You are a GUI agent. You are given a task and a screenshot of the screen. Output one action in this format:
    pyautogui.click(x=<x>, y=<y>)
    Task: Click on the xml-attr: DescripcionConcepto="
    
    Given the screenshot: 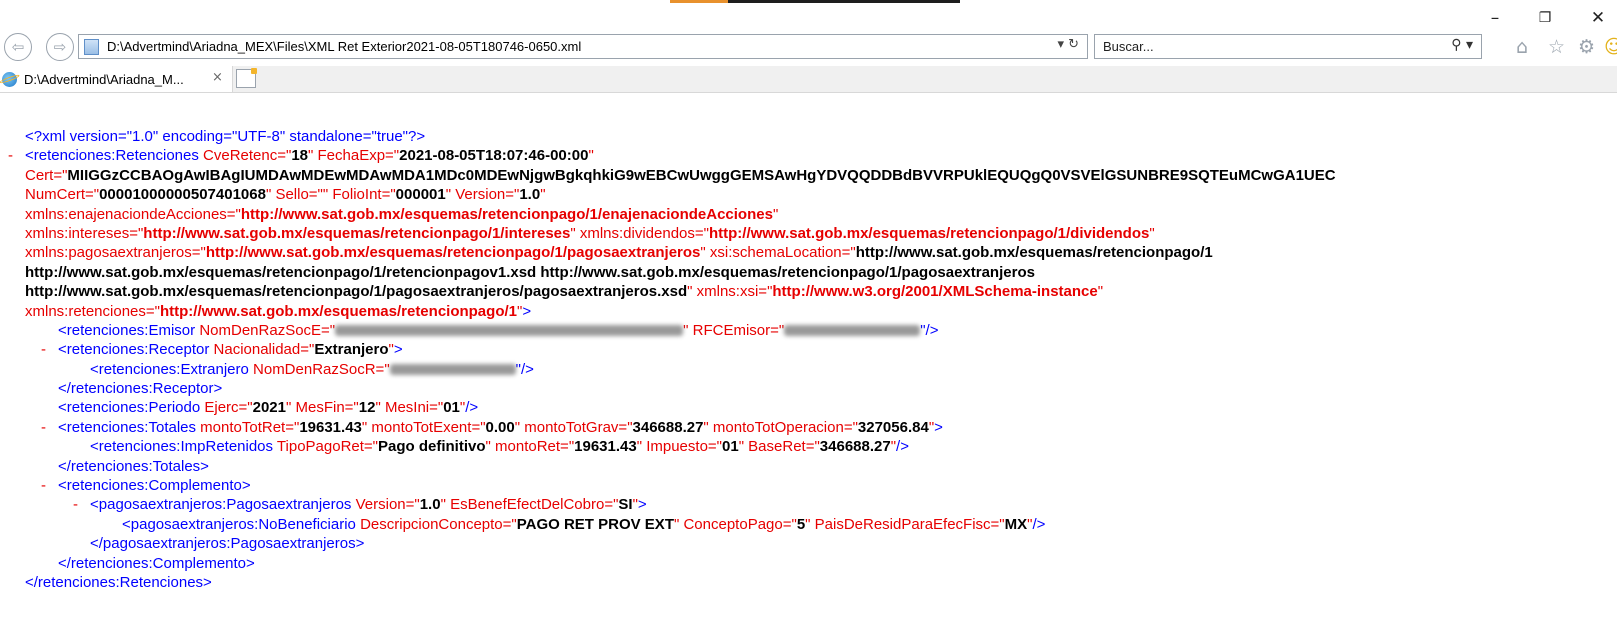 What is the action you would take?
    pyautogui.click(x=438, y=524)
    